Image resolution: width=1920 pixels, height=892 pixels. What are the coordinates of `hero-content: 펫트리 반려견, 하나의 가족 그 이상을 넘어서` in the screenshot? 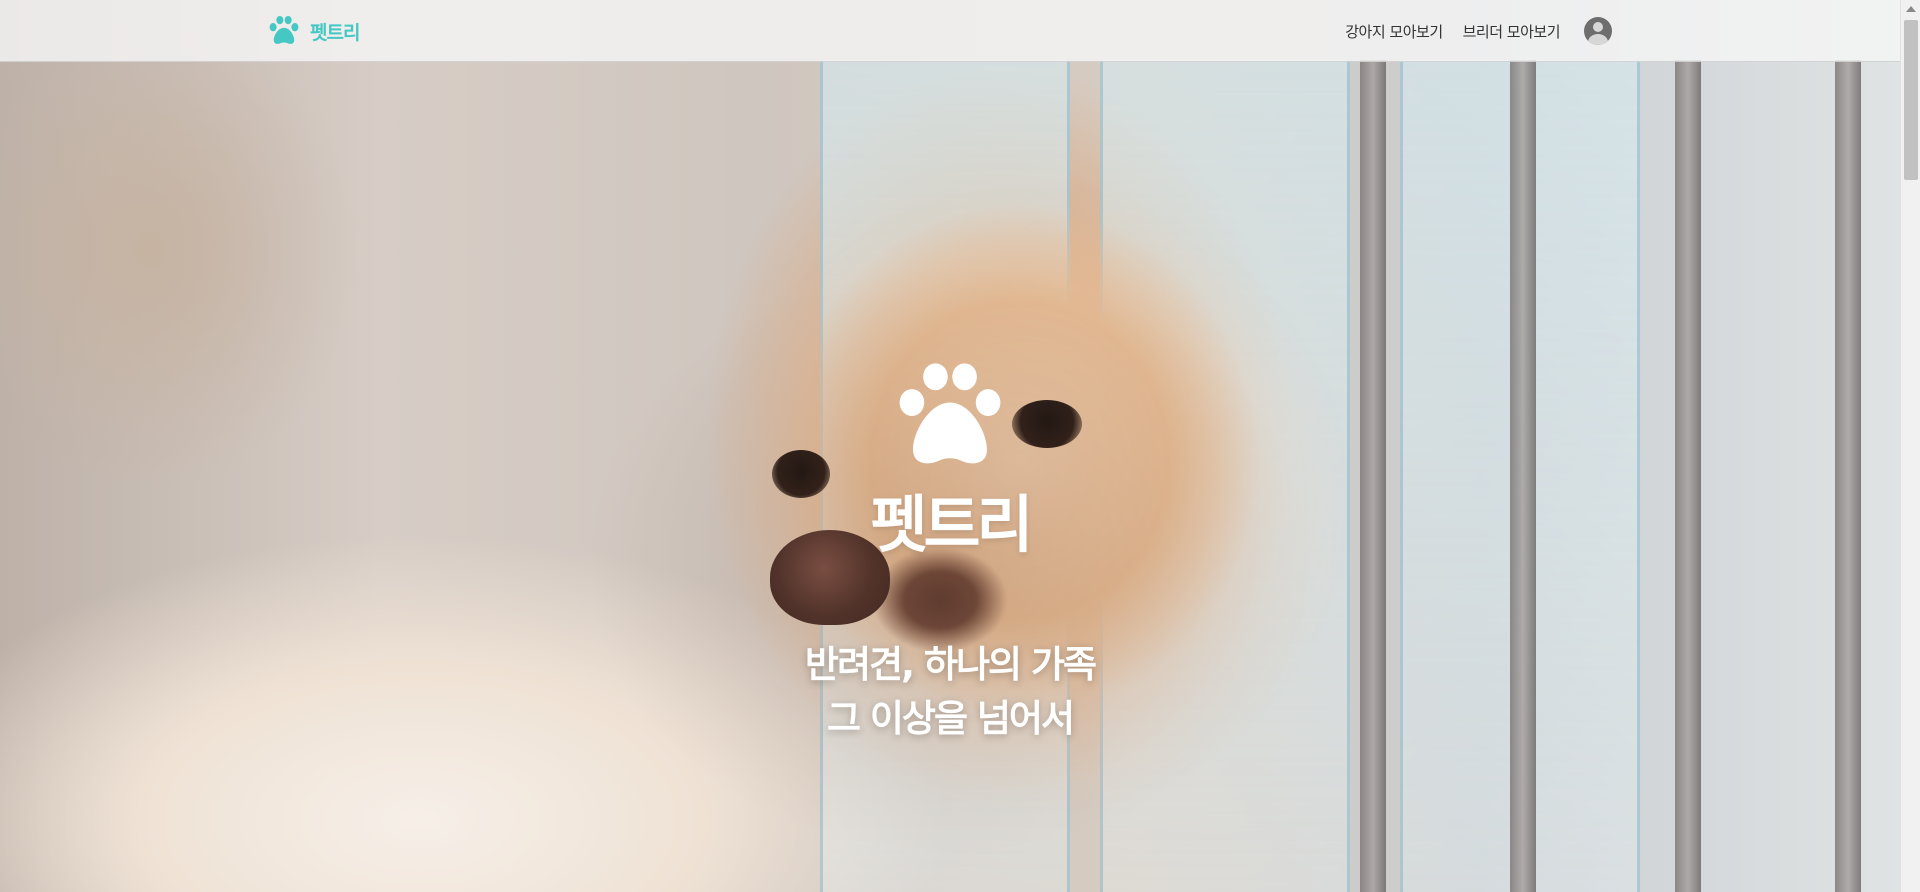 It's located at (950, 553).